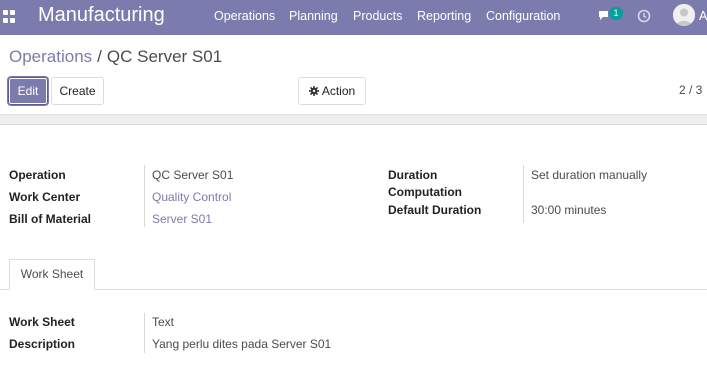  Describe the element at coordinates (42, 344) in the screenshot. I see `description-label: Description` at that location.